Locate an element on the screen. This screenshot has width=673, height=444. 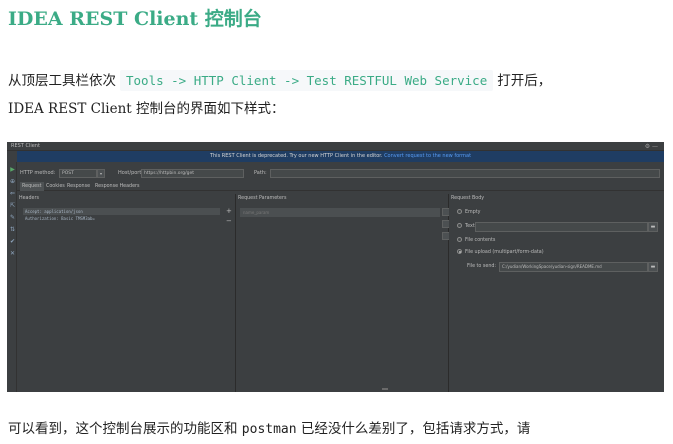
body-text-input is located at coordinates (561, 227).